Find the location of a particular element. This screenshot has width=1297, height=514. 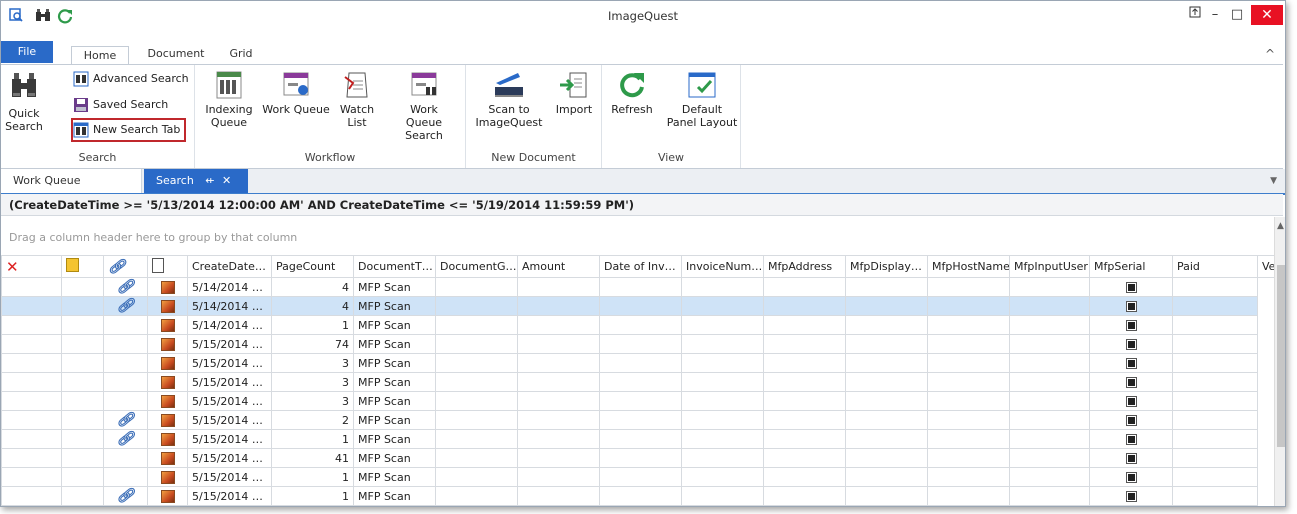

column-header: MfpAddress is located at coordinates (804, 266).